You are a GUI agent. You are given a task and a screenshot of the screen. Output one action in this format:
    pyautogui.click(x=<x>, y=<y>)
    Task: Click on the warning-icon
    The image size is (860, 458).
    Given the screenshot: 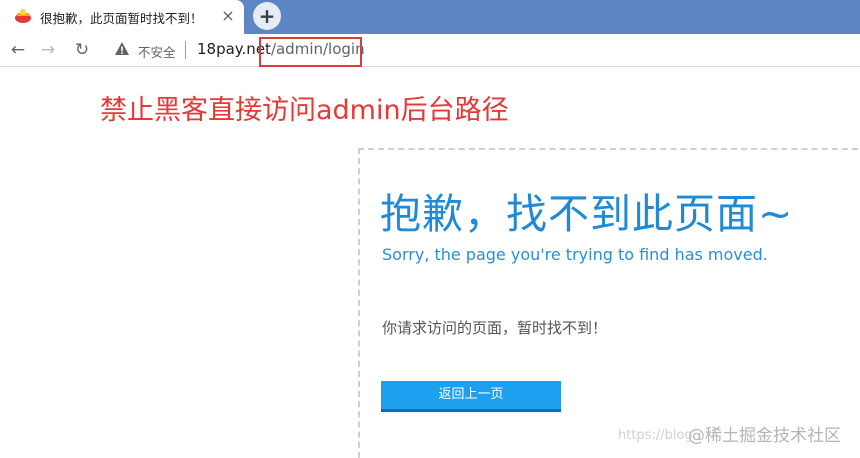 What is the action you would take?
    pyautogui.click(x=122, y=49)
    